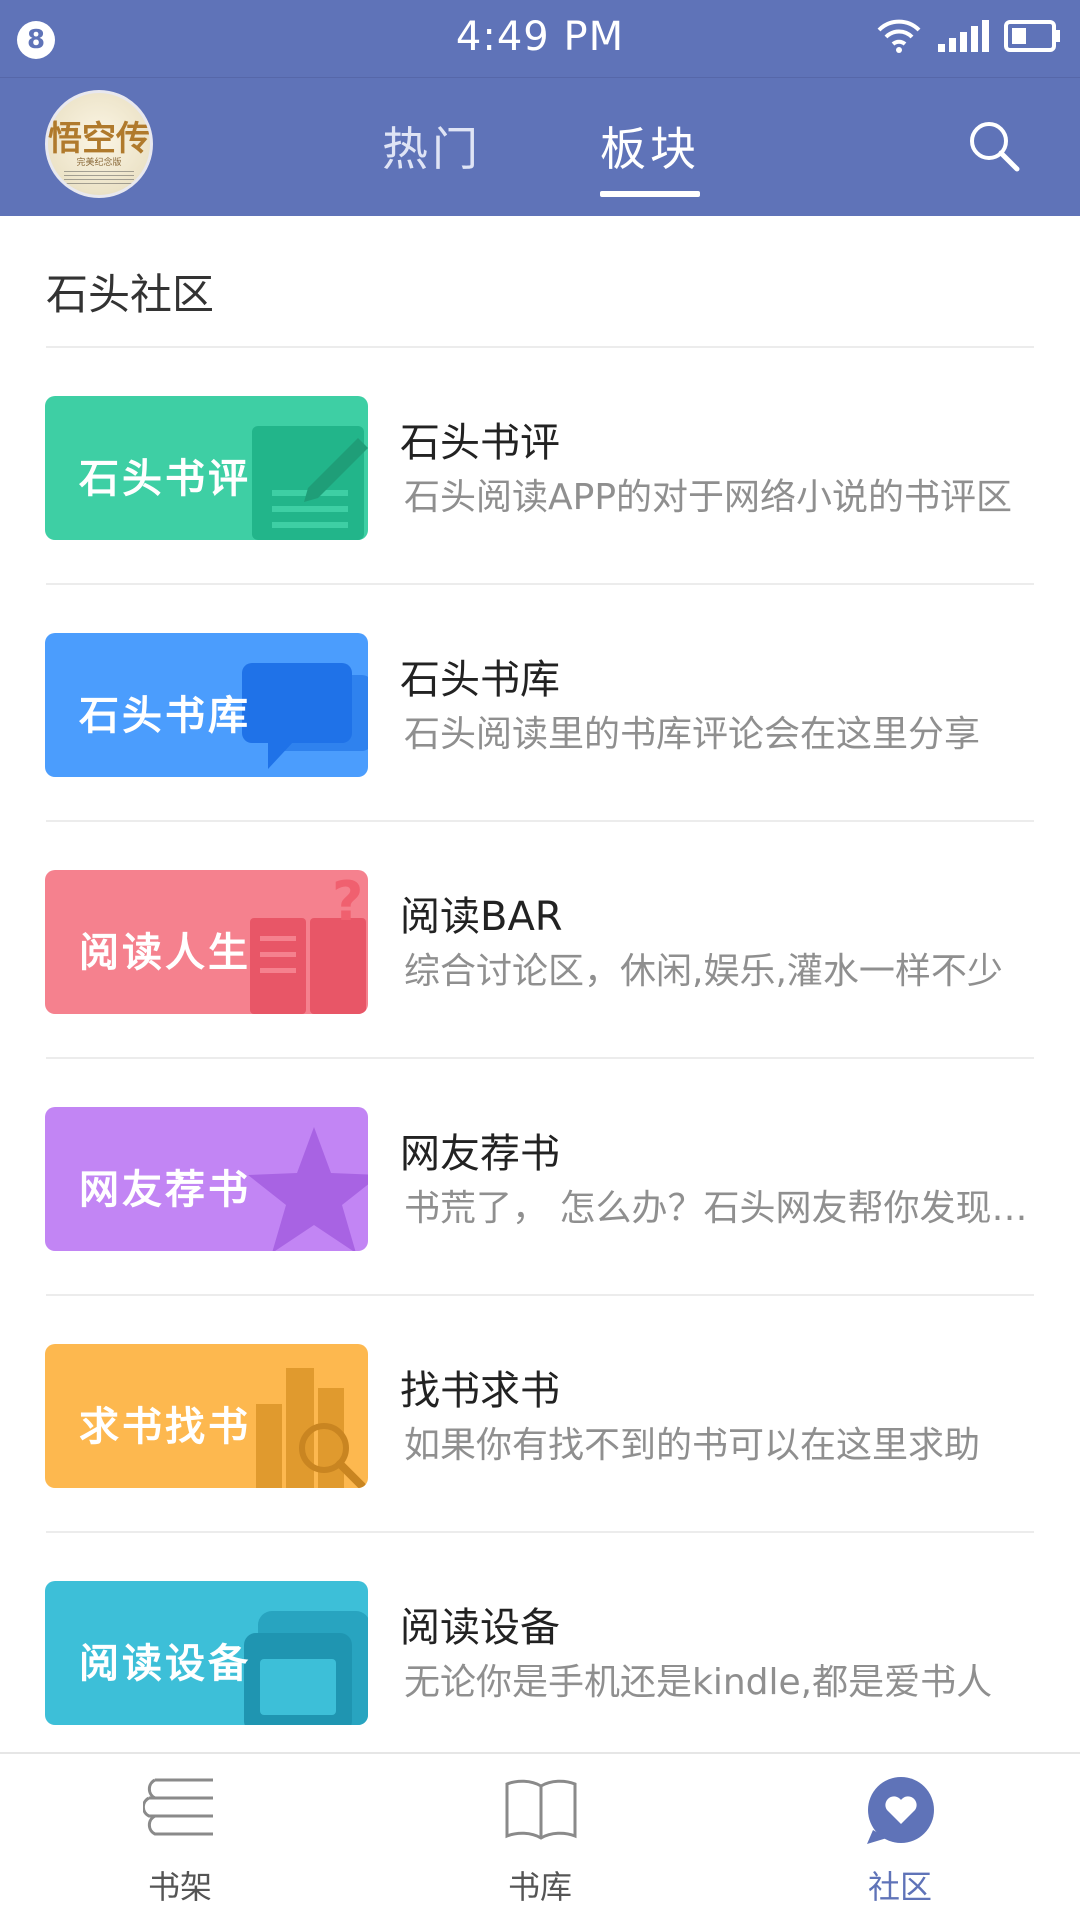 Image resolution: width=1080 pixels, height=1922 pixels. What do you see at coordinates (540, 703) in the screenshot?
I see `board-item: 石头书库 石头书库 石头阅读里的书库评论会在这里分享` at bounding box center [540, 703].